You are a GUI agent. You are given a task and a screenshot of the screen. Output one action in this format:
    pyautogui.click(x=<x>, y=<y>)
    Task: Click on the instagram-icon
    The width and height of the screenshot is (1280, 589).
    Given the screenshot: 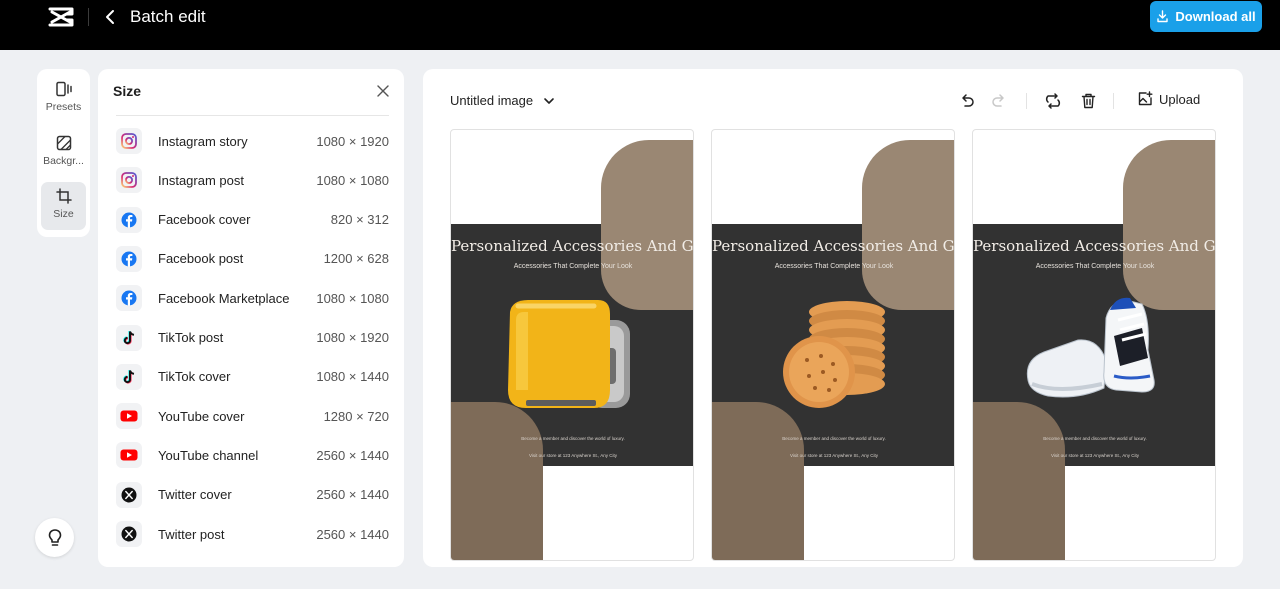 What is the action you would take?
    pyautogui.click(x=129, y=141)
    